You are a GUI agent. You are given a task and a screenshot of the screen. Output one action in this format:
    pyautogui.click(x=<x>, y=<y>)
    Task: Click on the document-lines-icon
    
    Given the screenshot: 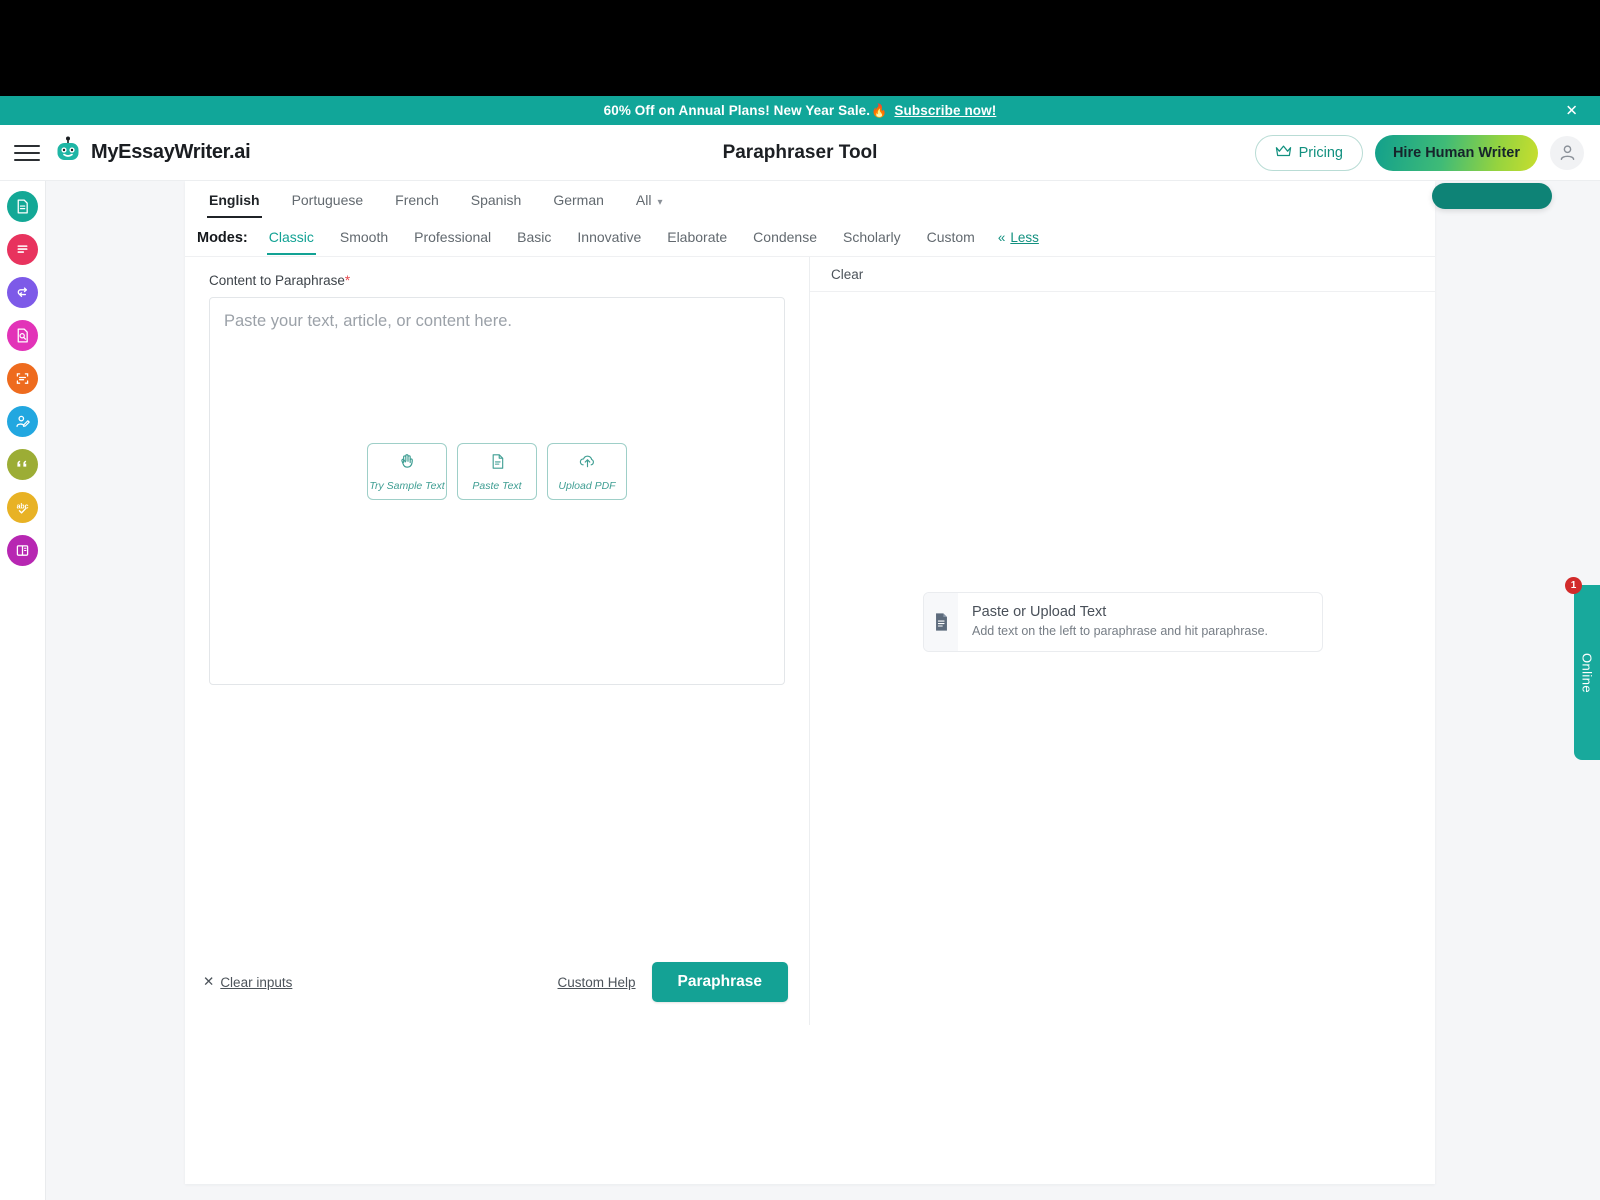 What is the action you would take?
    pyautogui.click(x=941, y=622)
    